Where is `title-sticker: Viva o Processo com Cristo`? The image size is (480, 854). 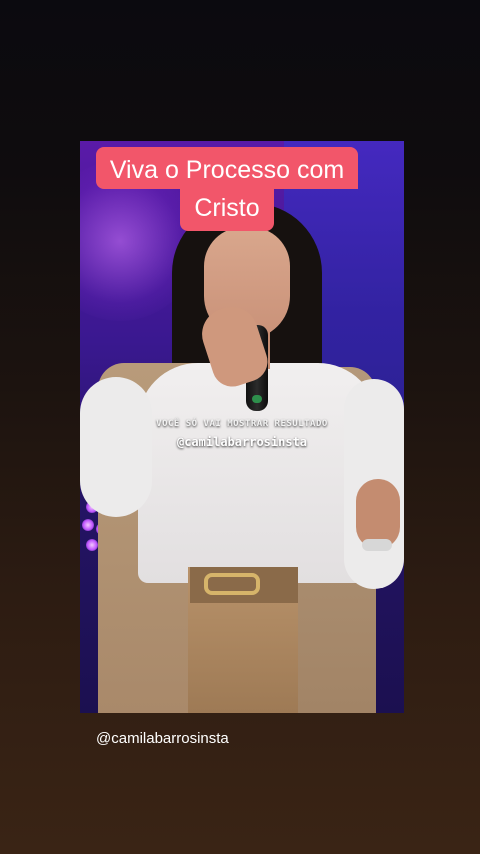
title-sticker: Viva o Processo com Cristo is located at coordinates (227, 189).